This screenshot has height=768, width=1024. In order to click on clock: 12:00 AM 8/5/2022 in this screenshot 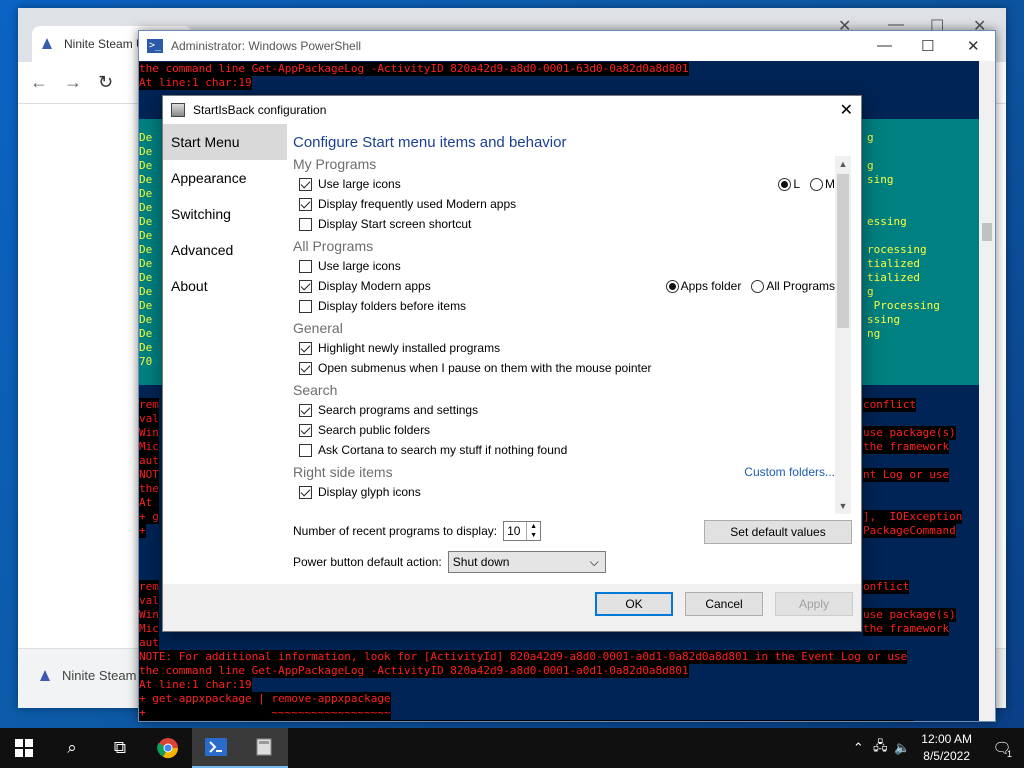, I will do `click(946, 748)`.